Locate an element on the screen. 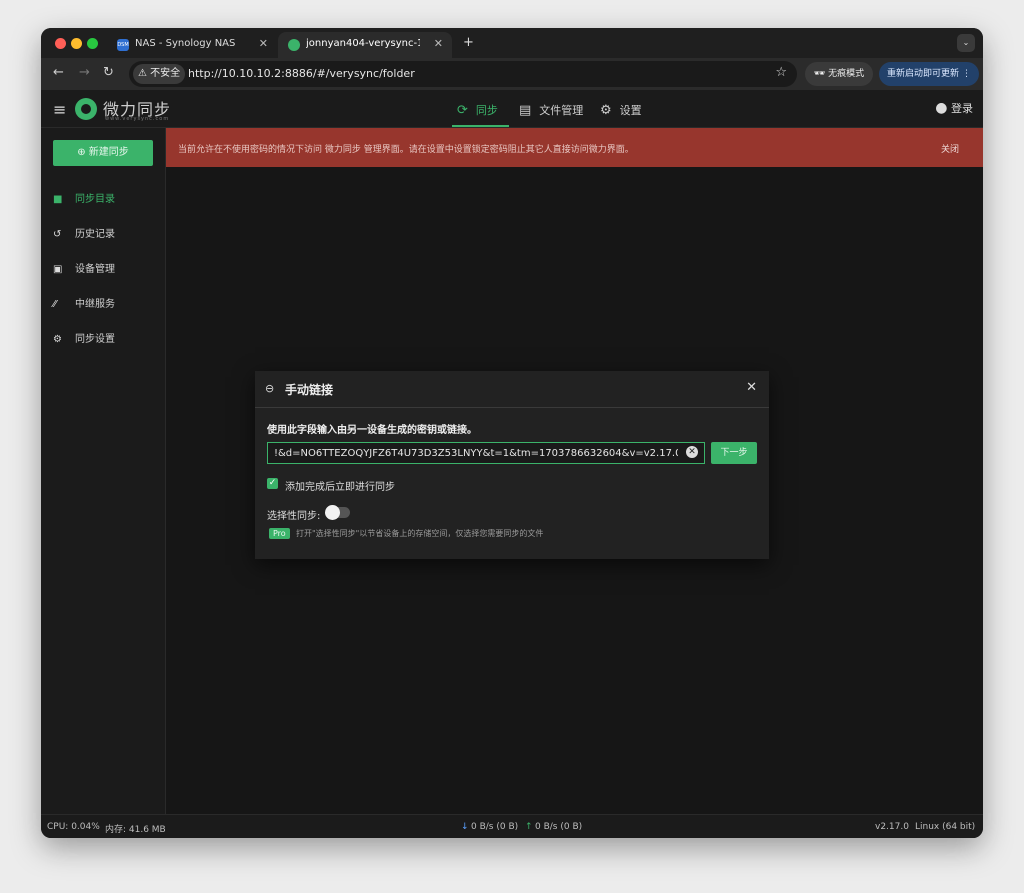 The width and height of the screenshot is (1024, 893). auto-sync-label: 添加完成后立即进行同步 is located at coordinates (340, 487).